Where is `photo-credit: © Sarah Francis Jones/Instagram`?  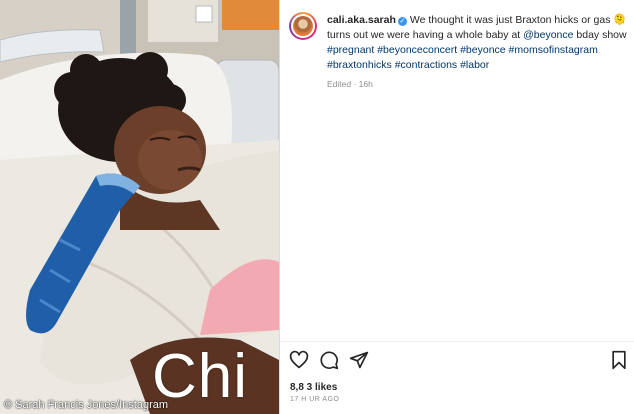 photo-credit: © Sarah Francis Jones/Instagram is located at coordinates (86, 405).